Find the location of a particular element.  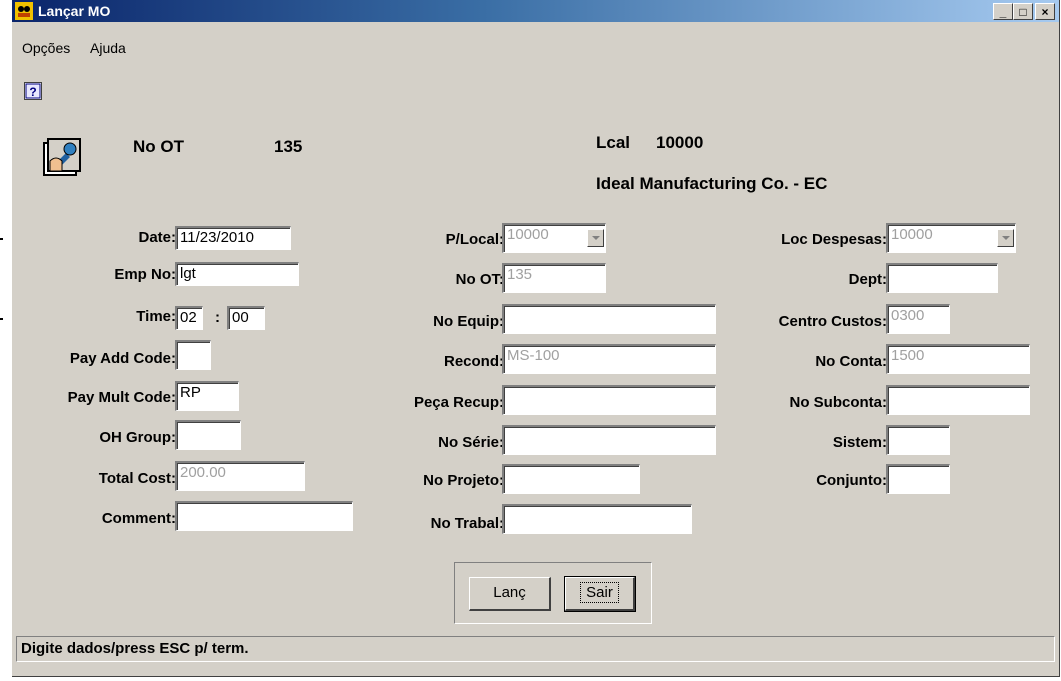

sair-button: Sair is located at coordinates (600, 594).